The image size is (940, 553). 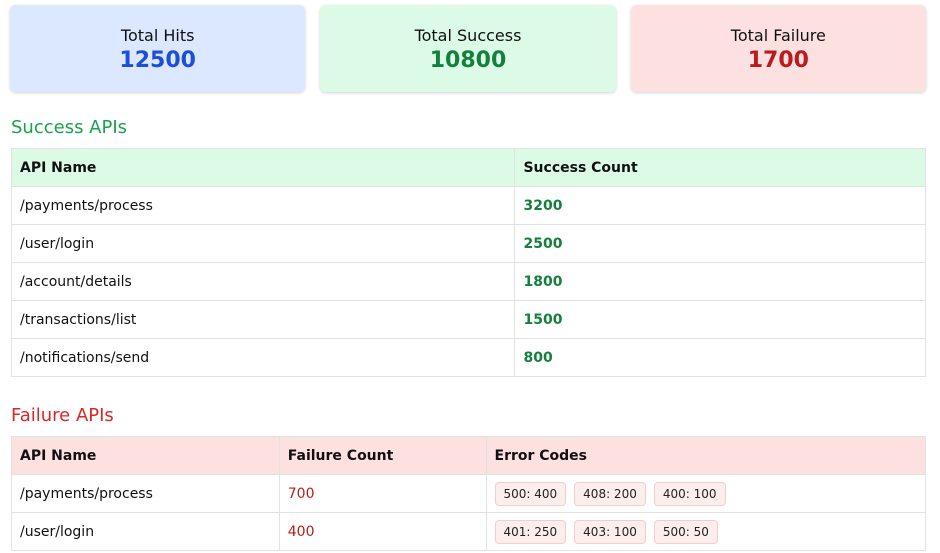 What do you see at coordinates (263, 319) in the screenshot?
I see `api-name-cell: /transactions/list` at bounding box center [263, 319].